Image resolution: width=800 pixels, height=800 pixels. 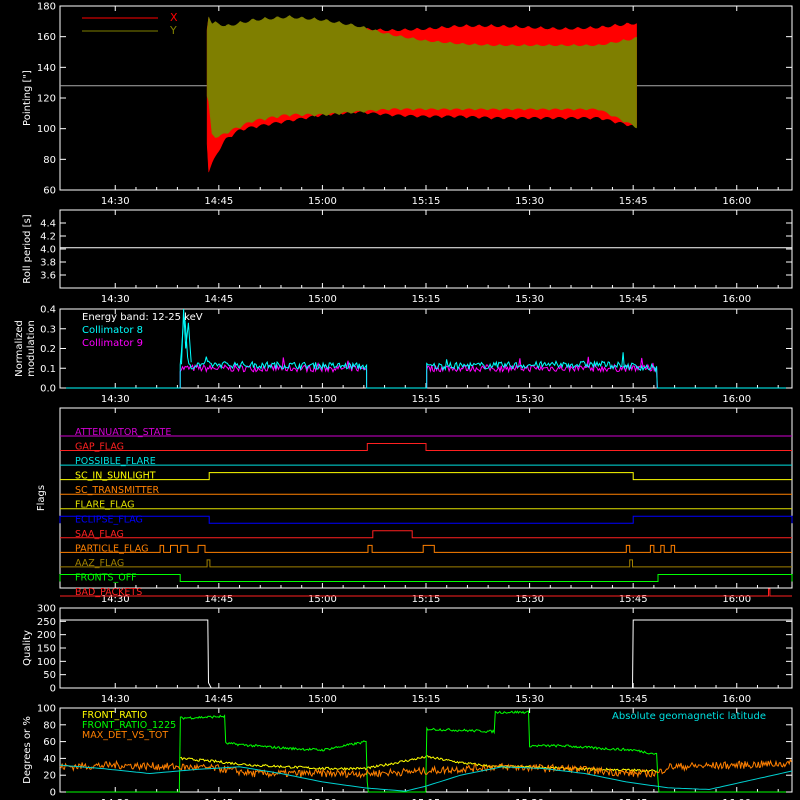 I want to click on y-tick-label: 0.3, so click(x=48, y=329).